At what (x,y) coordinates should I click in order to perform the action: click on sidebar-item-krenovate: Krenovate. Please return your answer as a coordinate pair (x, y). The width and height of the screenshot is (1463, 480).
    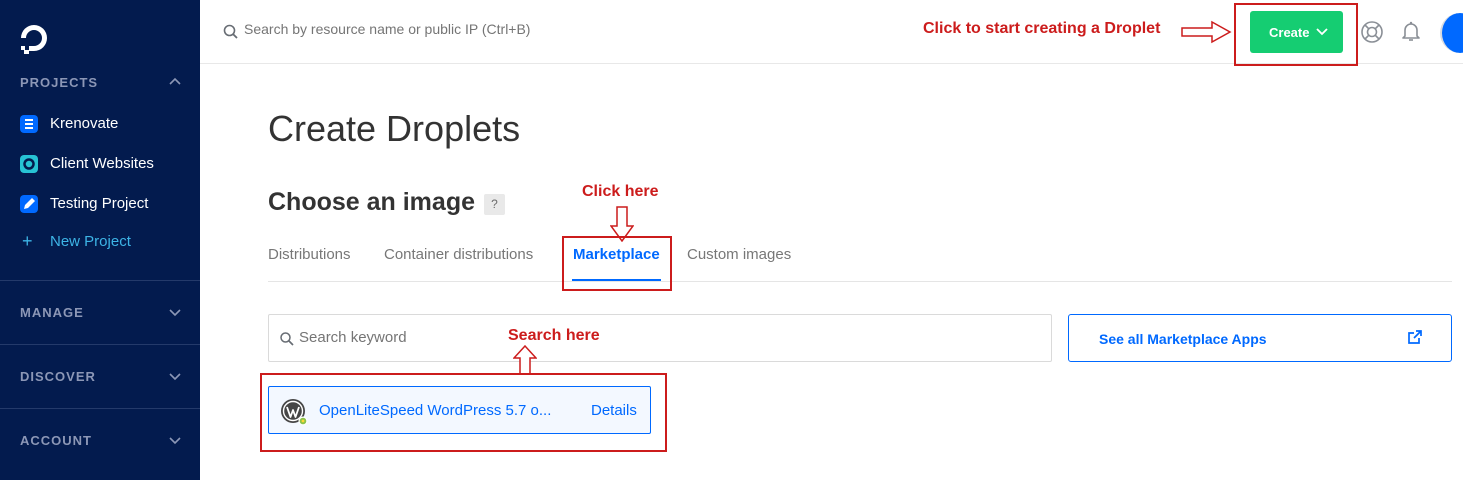
    Looking at the image, I should click on (107, 124).